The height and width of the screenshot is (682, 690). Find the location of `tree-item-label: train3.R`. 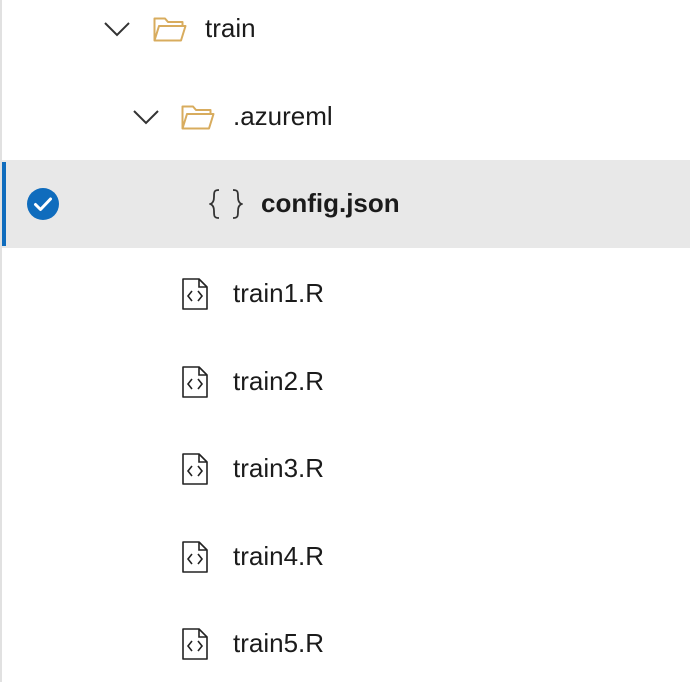

tree-item-label: train3.R is located at coordinates (279, 467).